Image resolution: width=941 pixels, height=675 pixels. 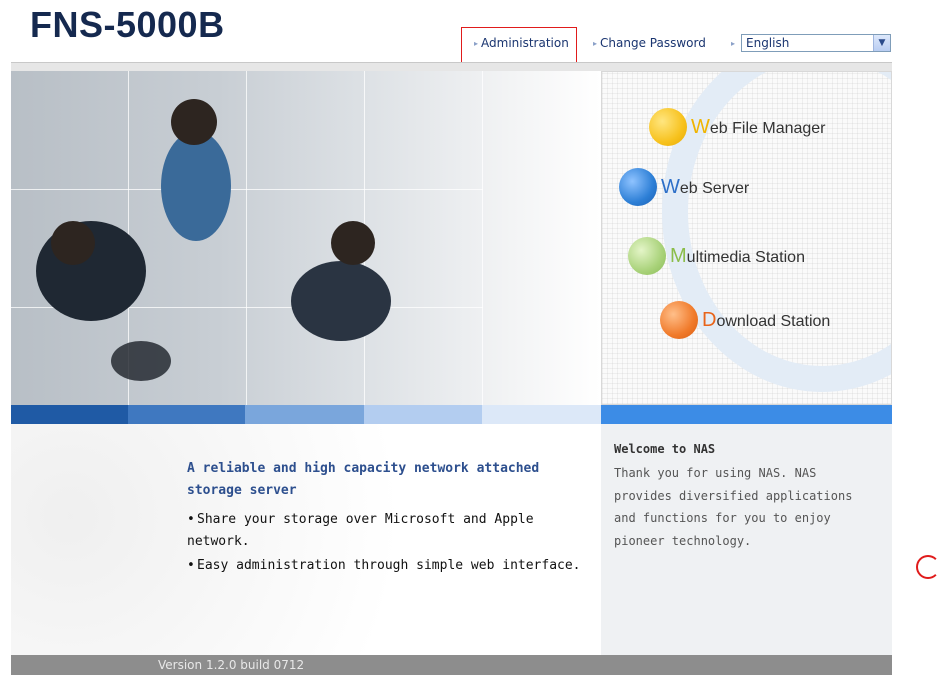 What do you see at coordinates (766, 319) in the screenshot?
I see `download-station-label: Download Station` at bounding box center [766, 319].